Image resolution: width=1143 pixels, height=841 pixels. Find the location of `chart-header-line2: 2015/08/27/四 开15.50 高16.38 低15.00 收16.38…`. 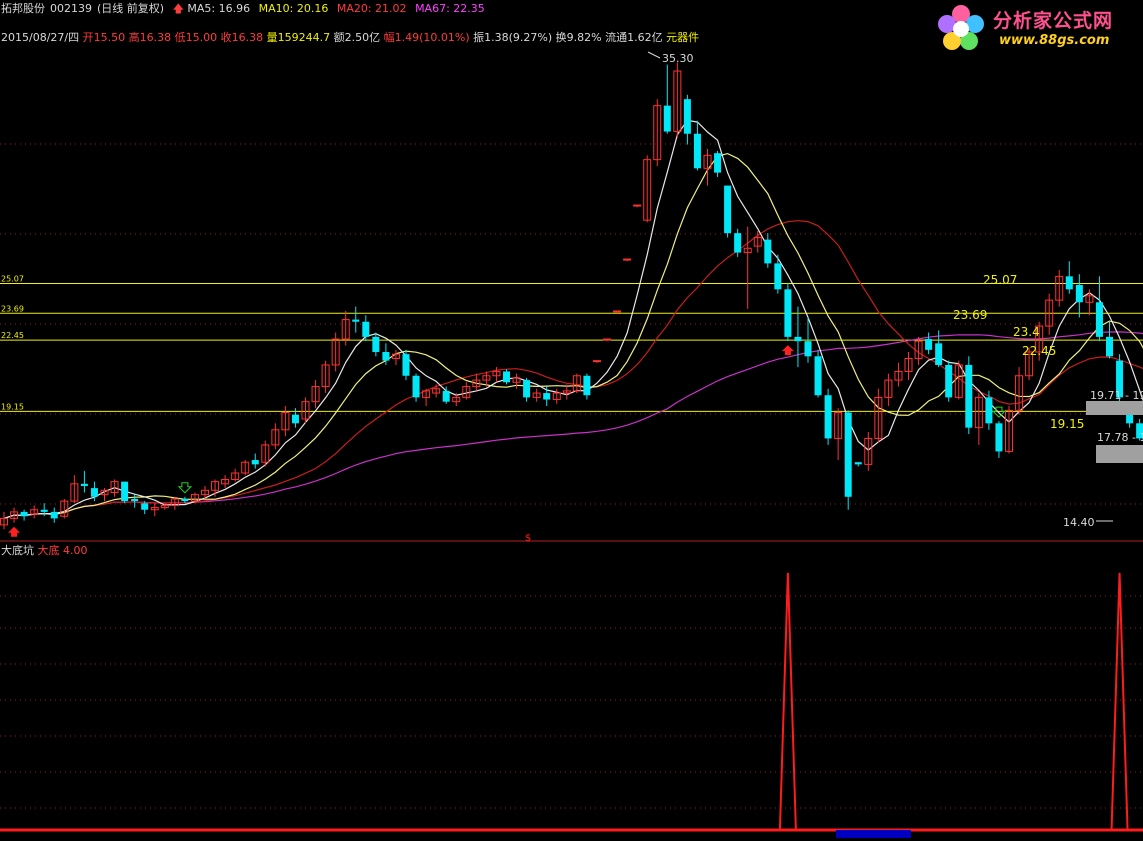

chart-header-line2: 2015/08/27/四 开15.50 高16.38 低15.00 收16.38… is located at coordinates (350, 37).